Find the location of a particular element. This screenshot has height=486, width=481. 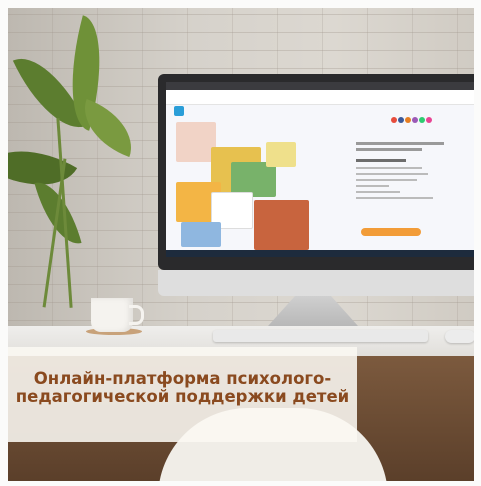

monitor-chin is located at coordinates (316, 283).